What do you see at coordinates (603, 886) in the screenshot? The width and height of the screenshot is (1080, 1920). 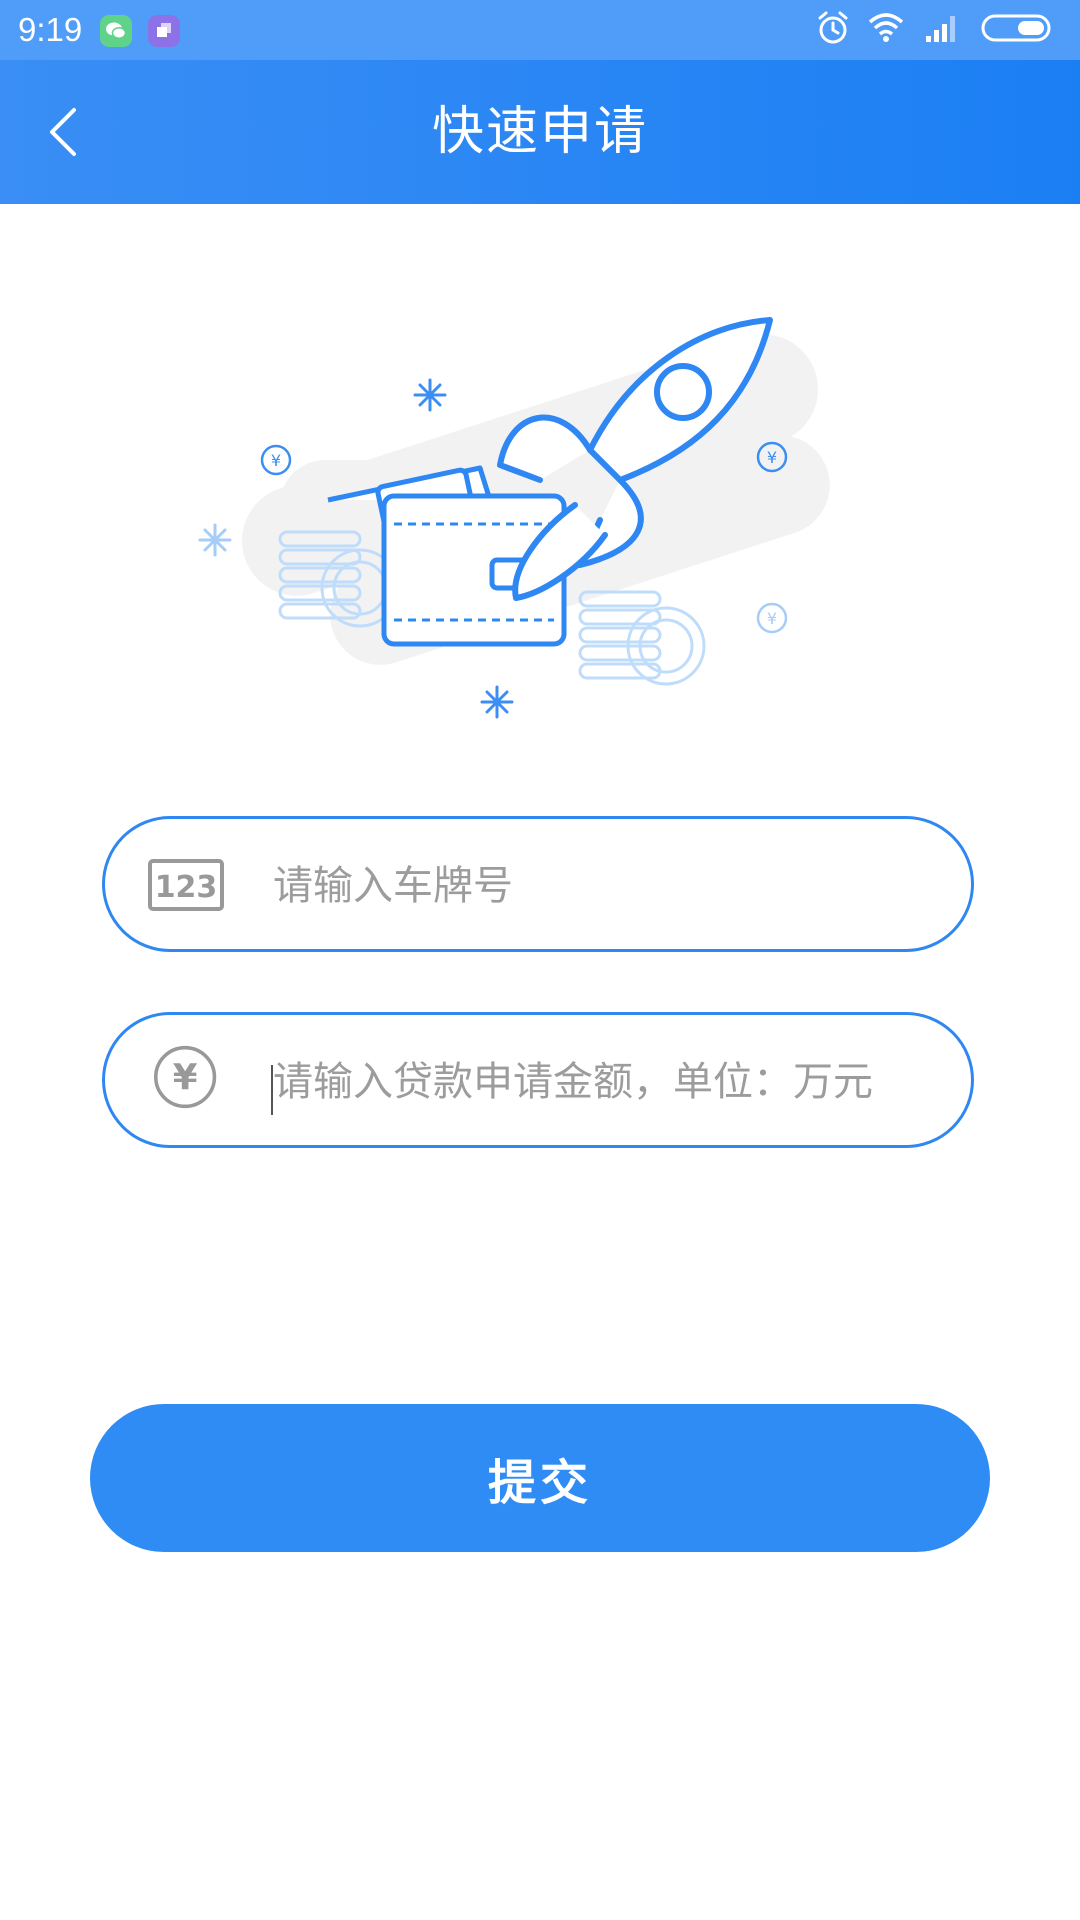 I see `plate-number-input` at bounding box center [603, 886].